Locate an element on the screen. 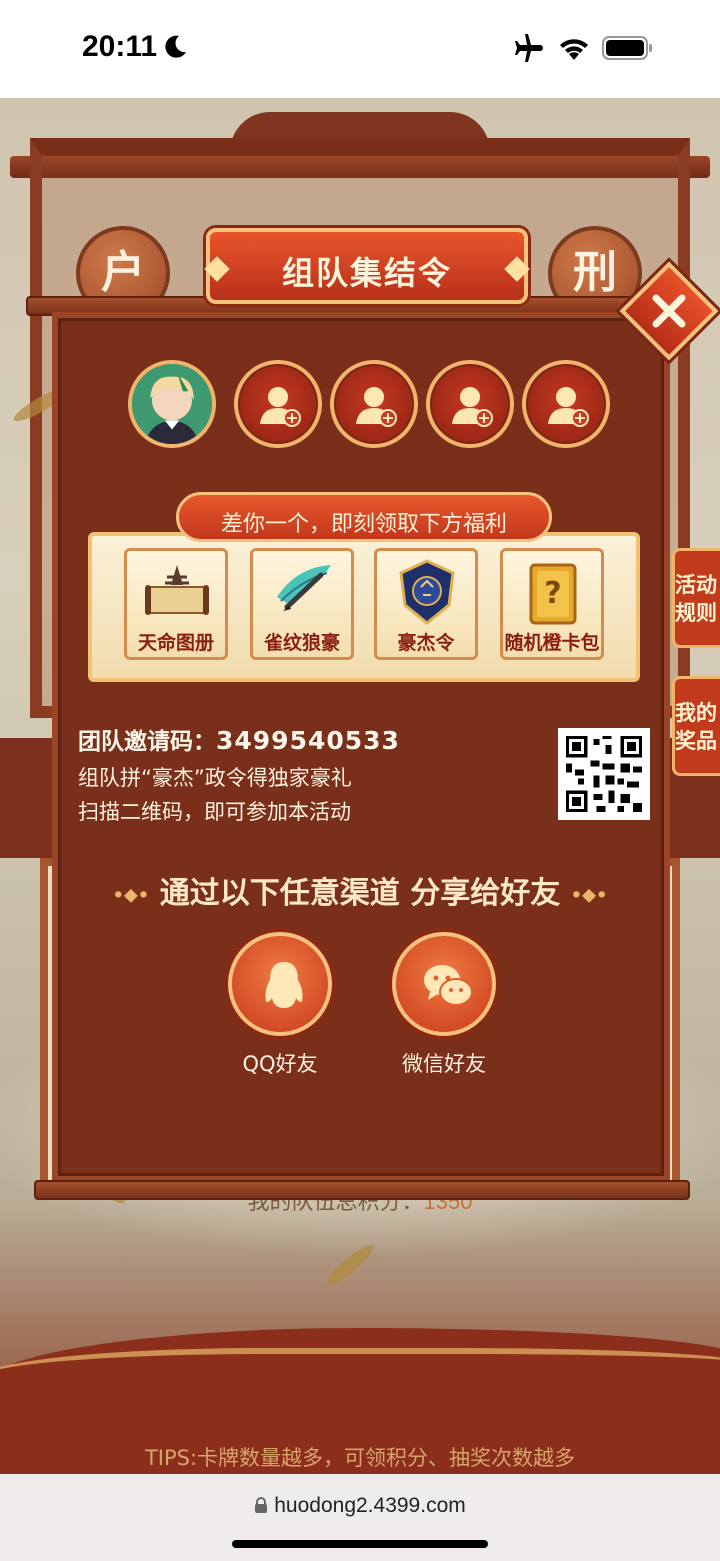  invite-code: 团队邀请码：3499540533 is located at coordinates (239, 739).